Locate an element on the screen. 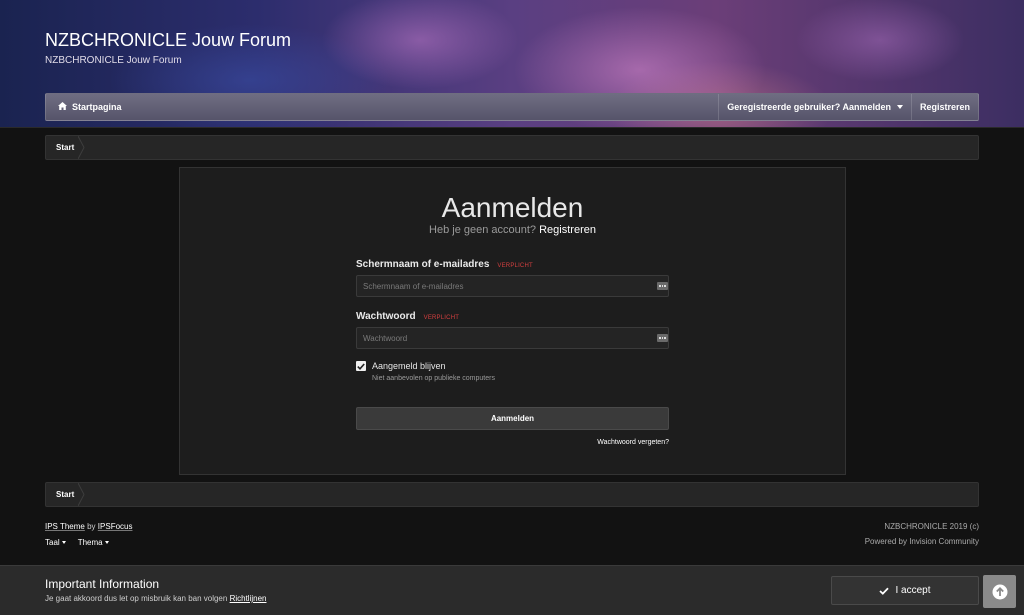 This screenshot has width=1024, height=615. register-inline-link: Registreren is located at coordinates (567, 230).